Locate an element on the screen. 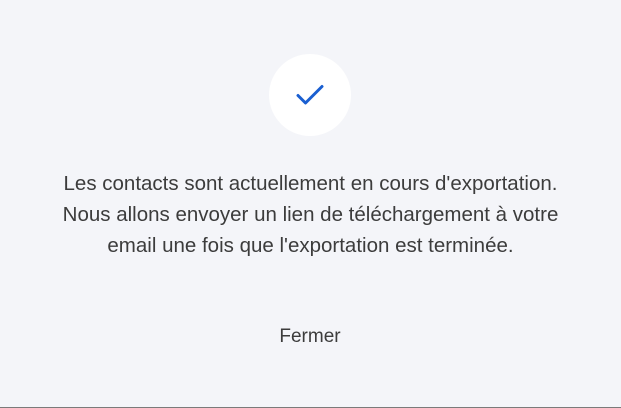 This screenshot has width=621, height=408. check-icon is located at coordinates (310, 95).